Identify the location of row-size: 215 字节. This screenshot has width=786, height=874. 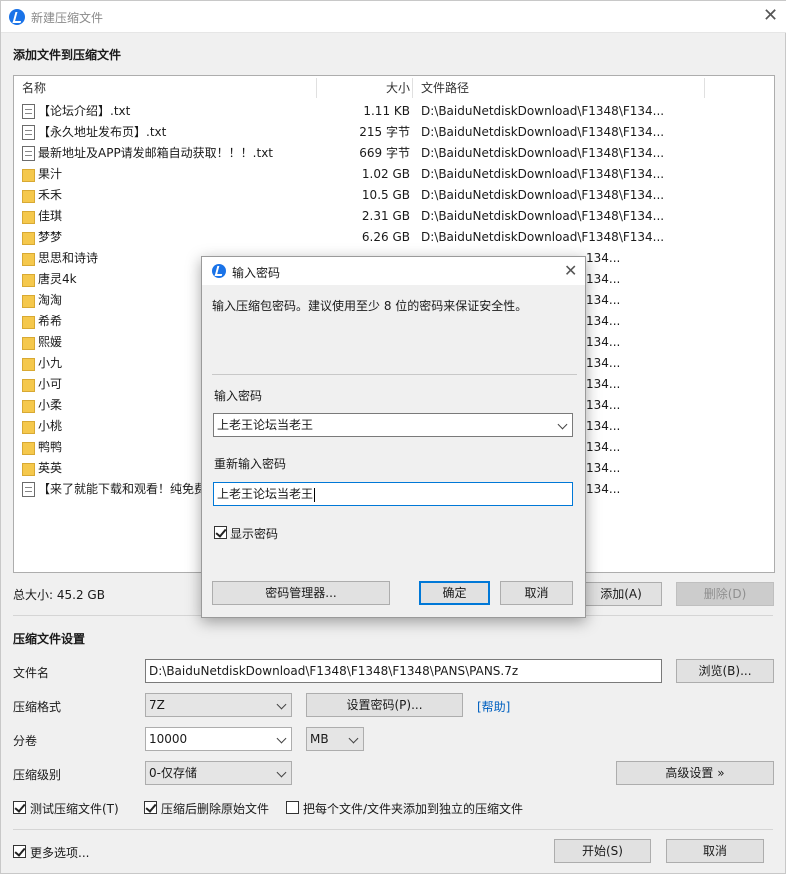
(384, 132).